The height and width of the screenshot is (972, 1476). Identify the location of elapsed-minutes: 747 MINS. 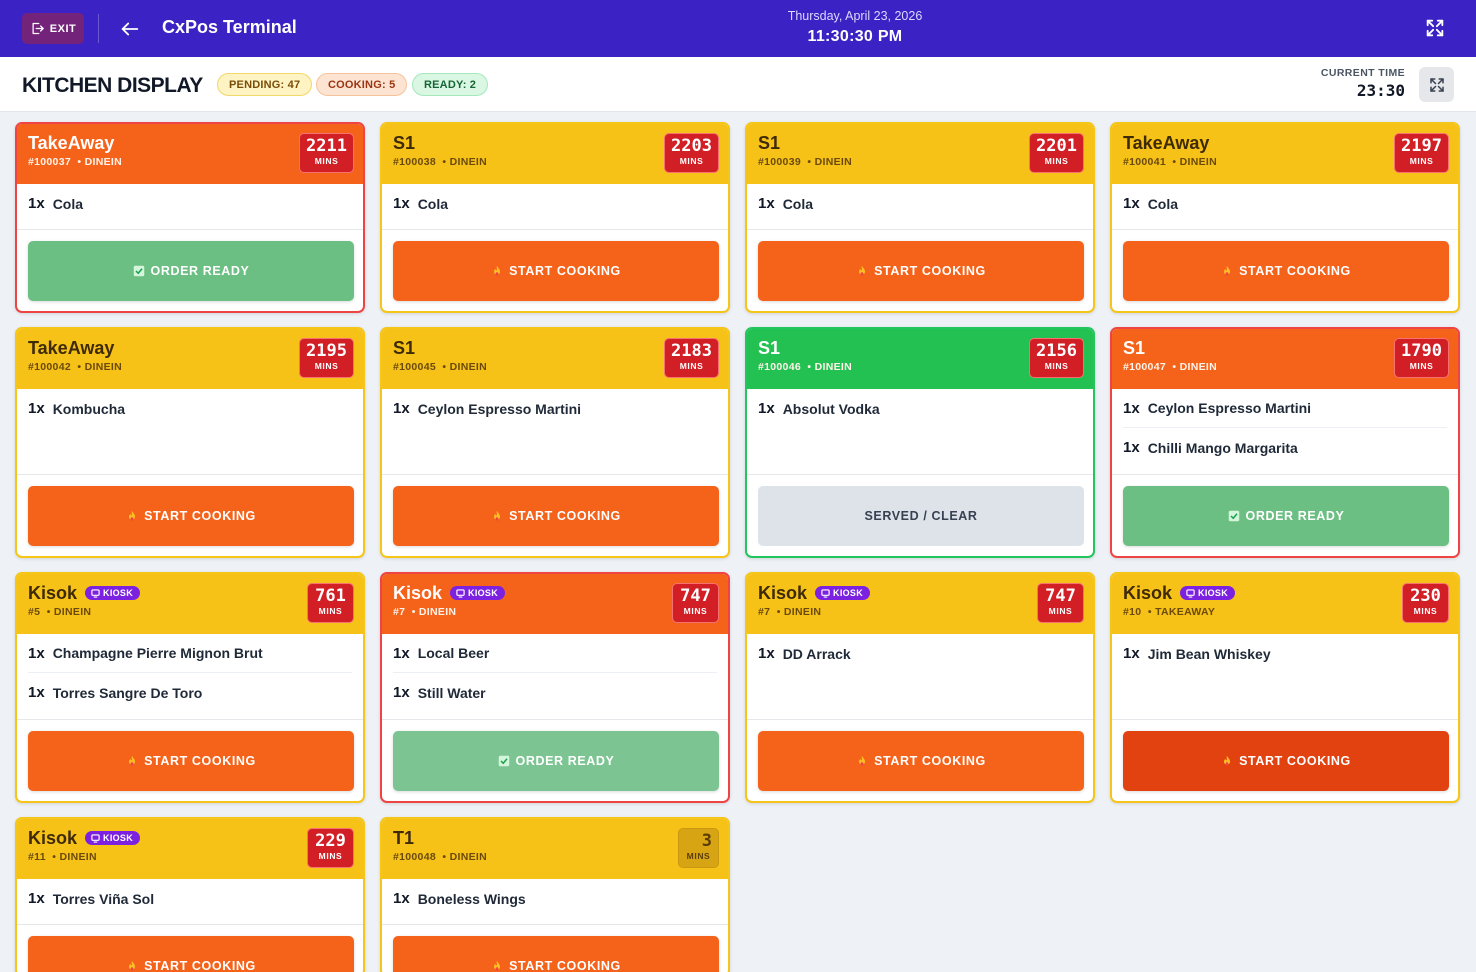
(1060, 603).